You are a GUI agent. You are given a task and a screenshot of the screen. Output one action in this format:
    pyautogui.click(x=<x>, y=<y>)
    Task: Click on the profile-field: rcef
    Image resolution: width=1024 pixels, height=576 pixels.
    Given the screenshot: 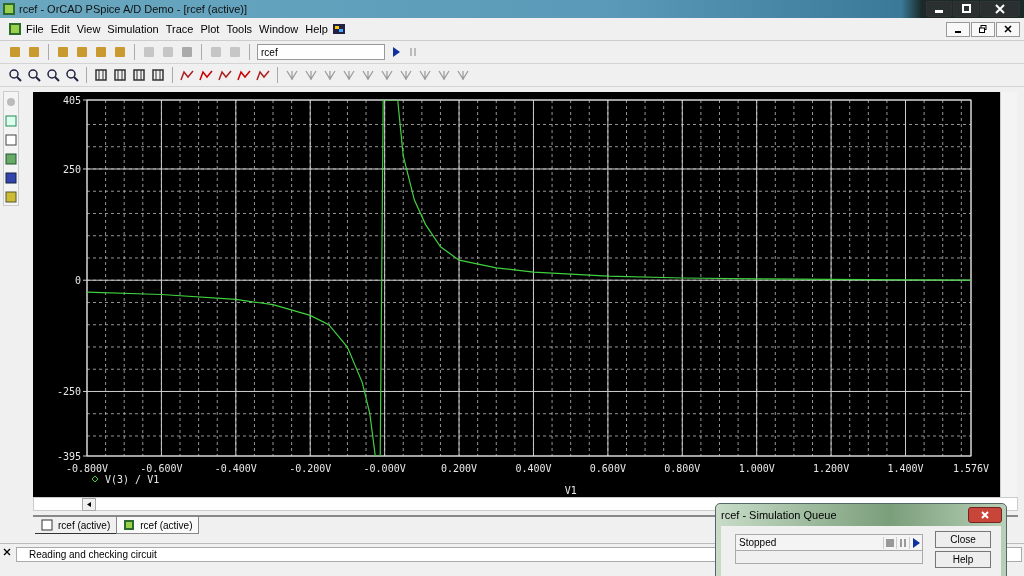 What is the action you would take?
    pyautogui.click(x=321, y=52)
    